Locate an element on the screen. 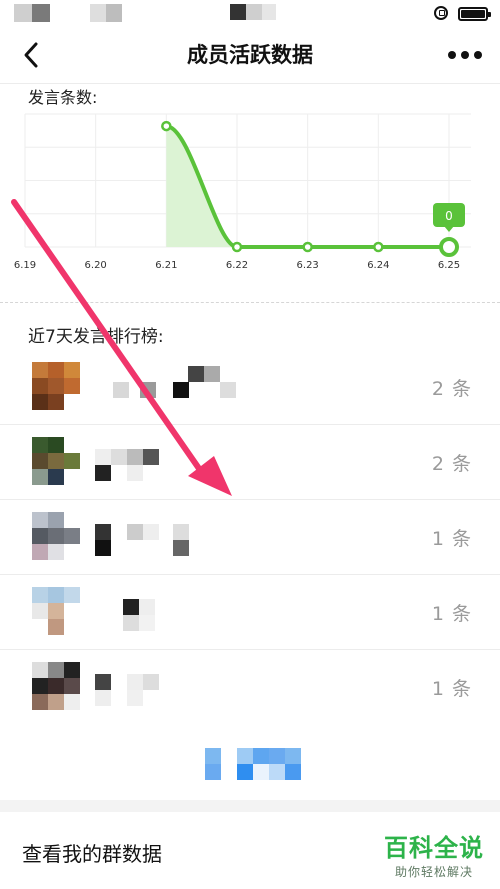  view-more-link-blur is located at coordinates (255, 764).